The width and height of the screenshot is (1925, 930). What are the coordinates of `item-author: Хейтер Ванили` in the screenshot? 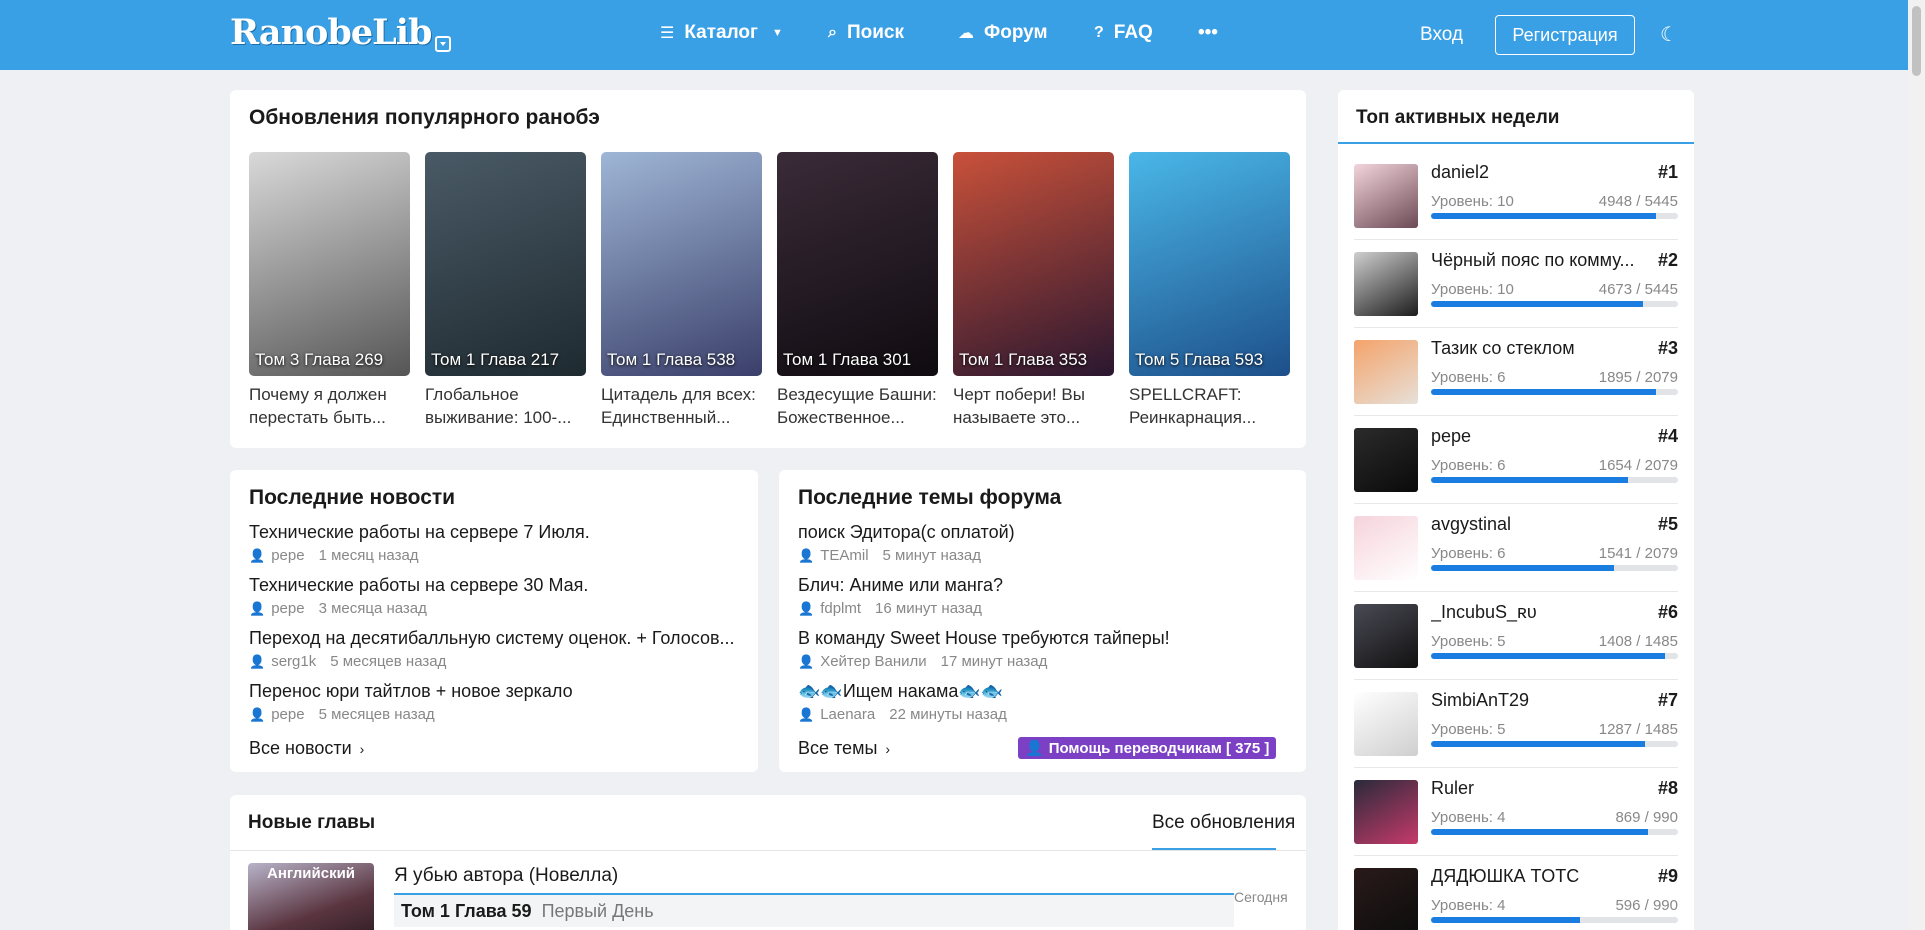 It's located at (873, 661).